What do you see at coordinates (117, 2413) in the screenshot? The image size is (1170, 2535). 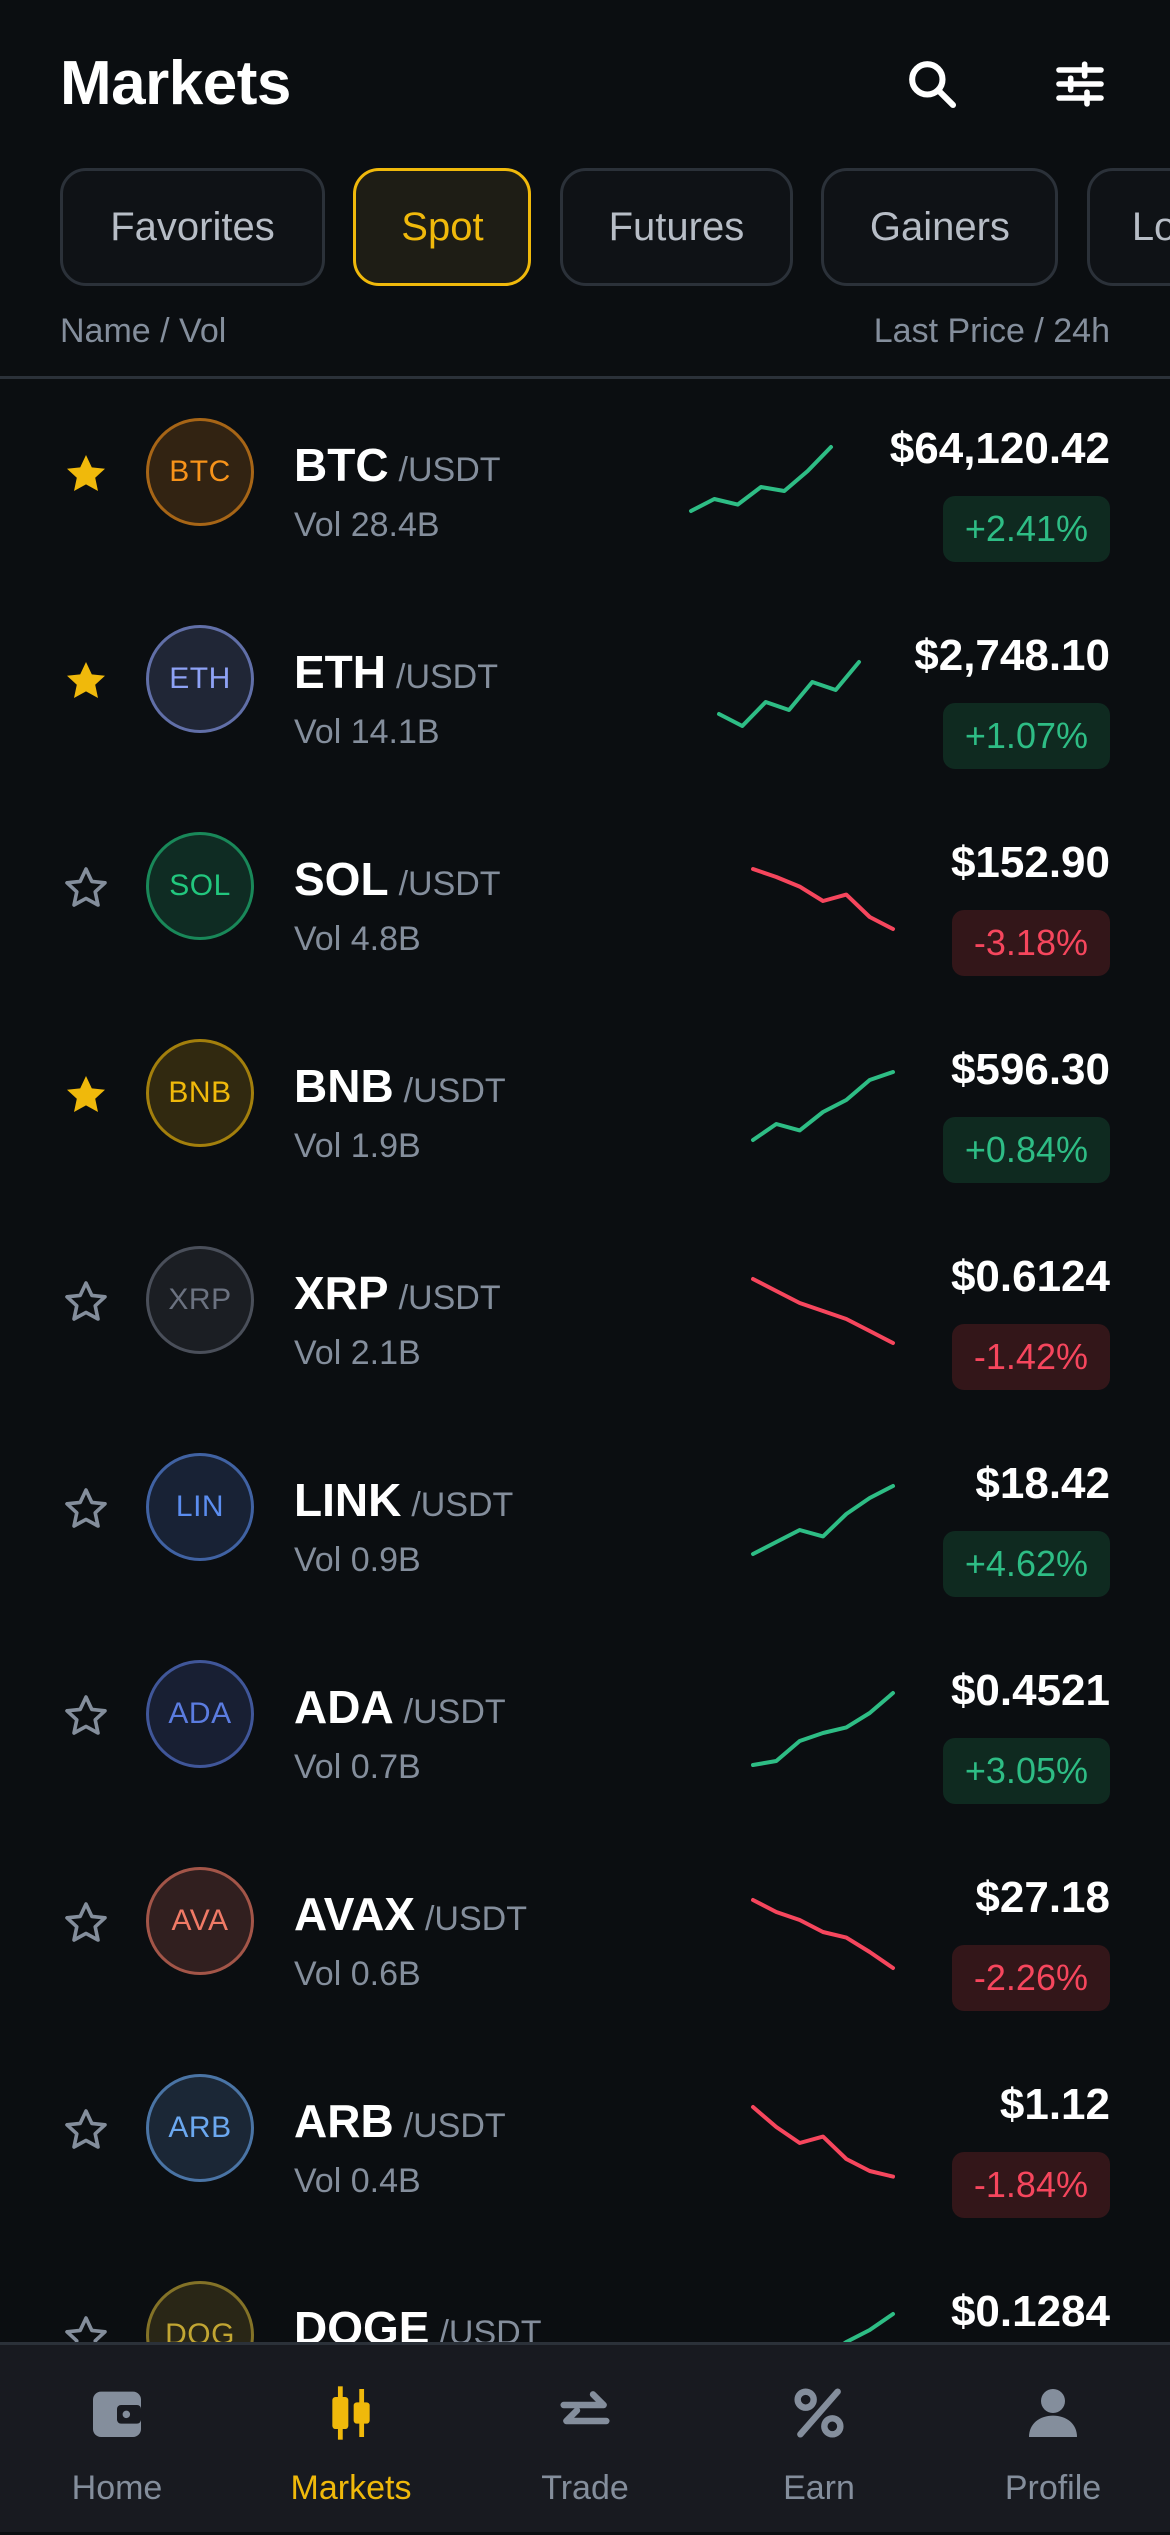 I see `wallet-icon` at bounding box center [117, 2413].